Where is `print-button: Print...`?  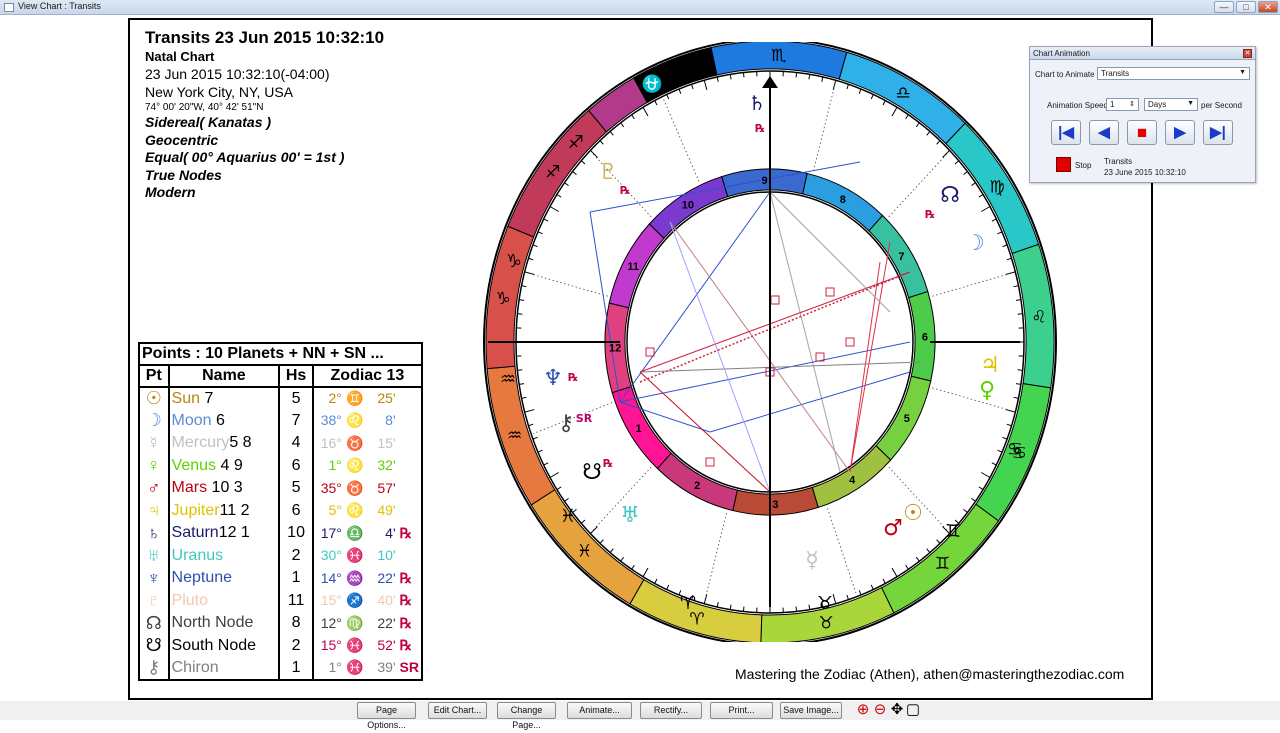
print-button: Print... is located at coordinates (741, 710).